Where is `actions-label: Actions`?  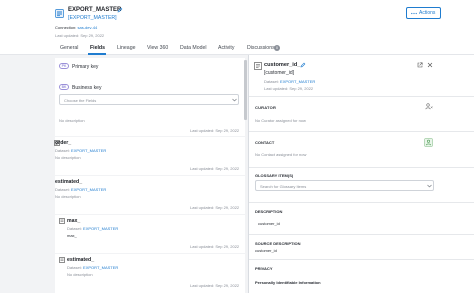 actions-label: Actions is located at coordinates (427, 13).